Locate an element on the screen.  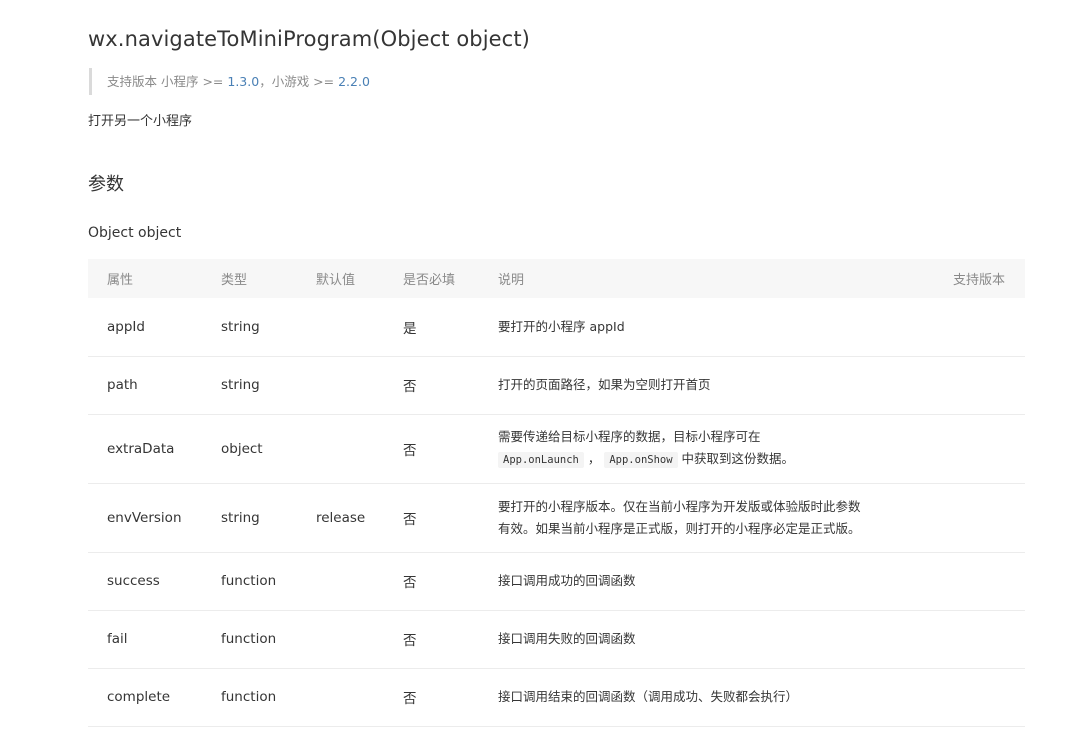
desc-suffix: 中获取到这份数据。 is located at coordinates (738, 458).